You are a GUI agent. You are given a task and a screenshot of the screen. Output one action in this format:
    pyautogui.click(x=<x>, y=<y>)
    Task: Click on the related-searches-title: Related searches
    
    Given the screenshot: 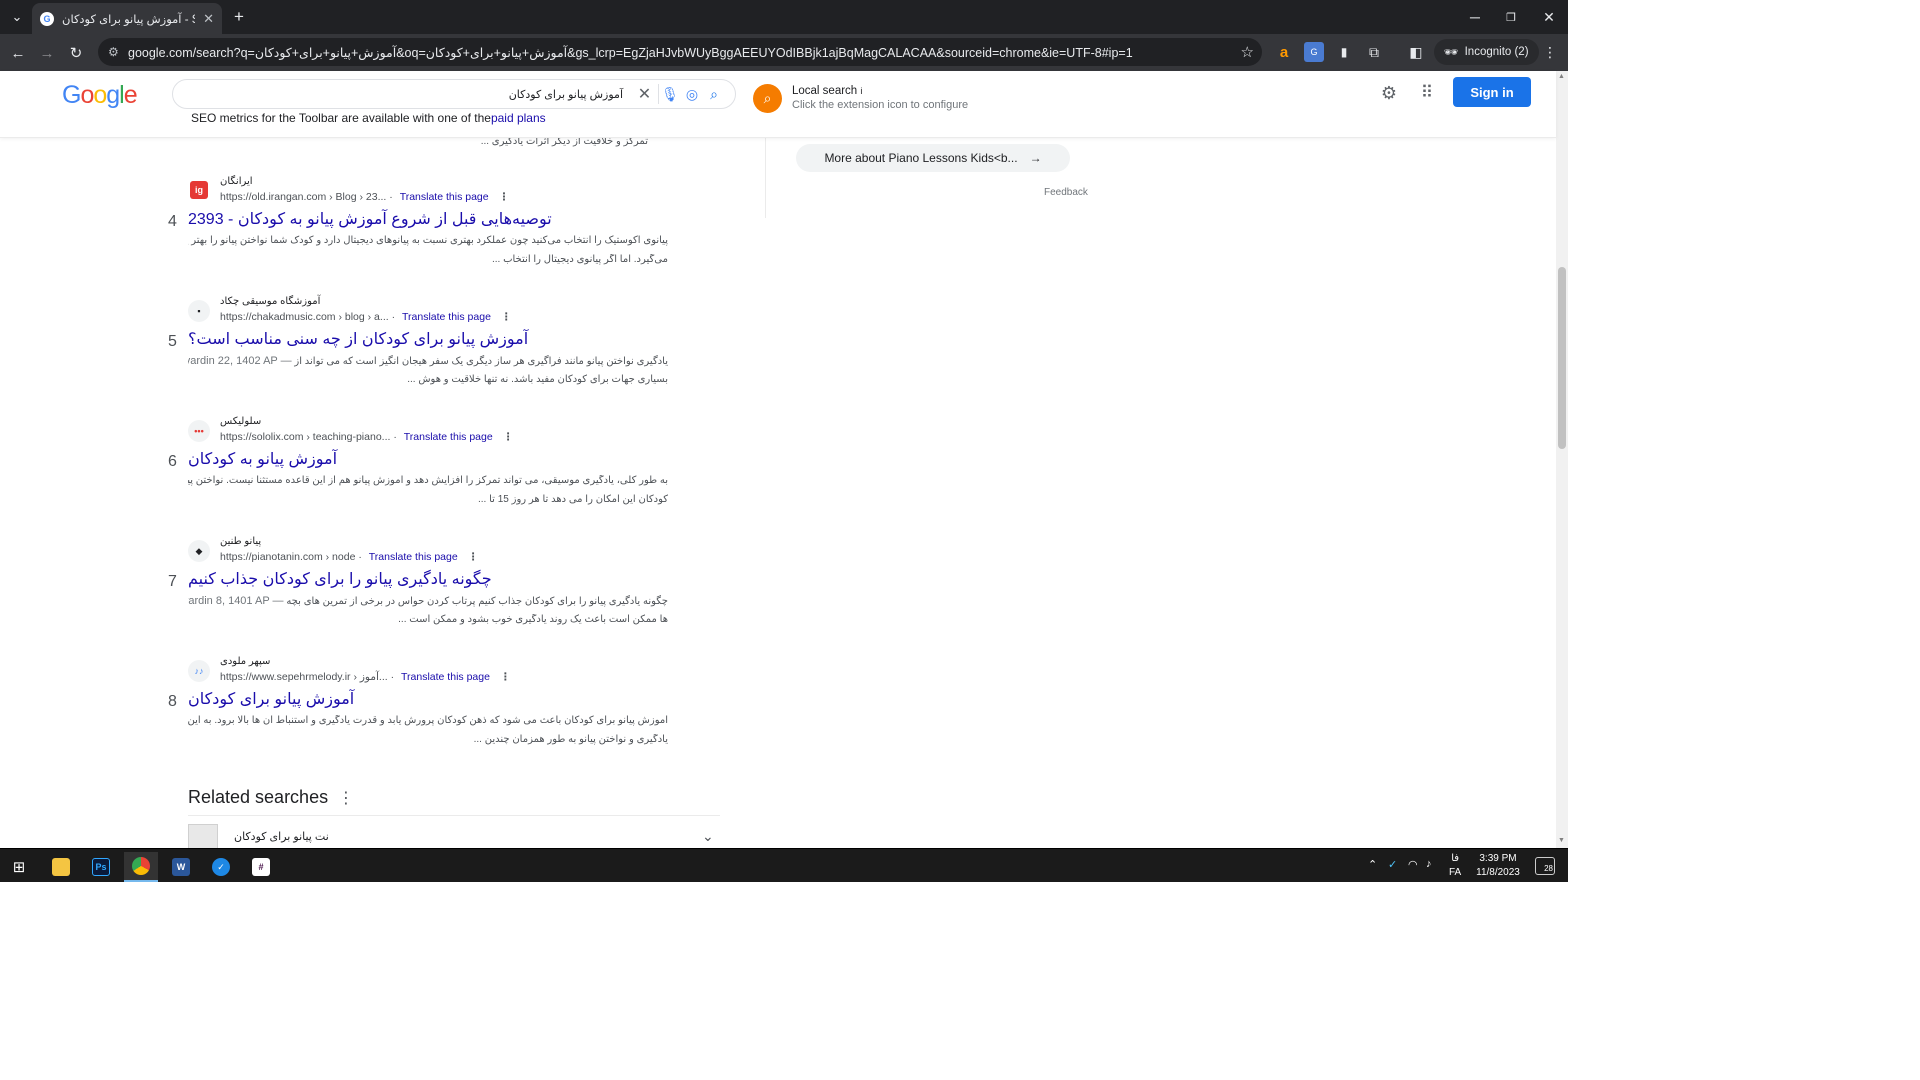 What is the action you would take?
    pyautogui.click(x=258, y=797)
    